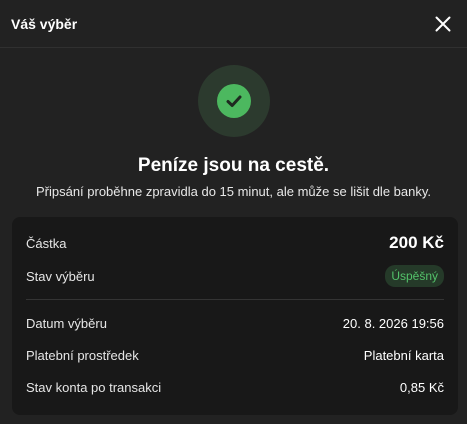  Describe the element at coordinates (235, 387) in the screenshot. I see `balance-row: Stav konta po transakci 0,85 Kč` at that location.